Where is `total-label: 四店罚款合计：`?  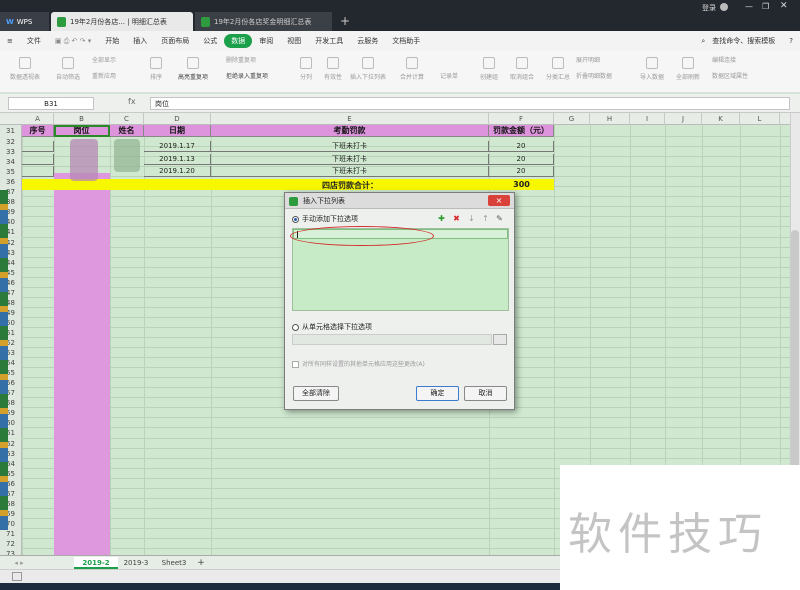
total-label: 四店罚款合计： is located at coordinates (350, 185).